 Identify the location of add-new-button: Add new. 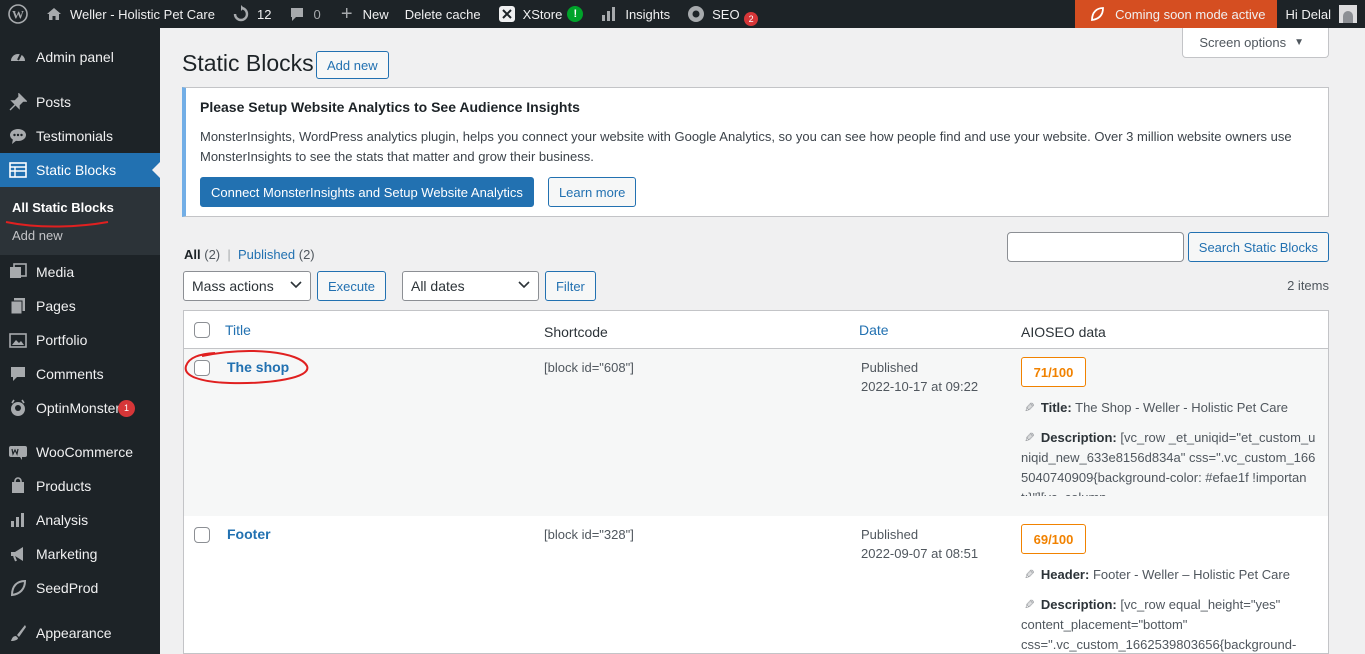
(352, 65).